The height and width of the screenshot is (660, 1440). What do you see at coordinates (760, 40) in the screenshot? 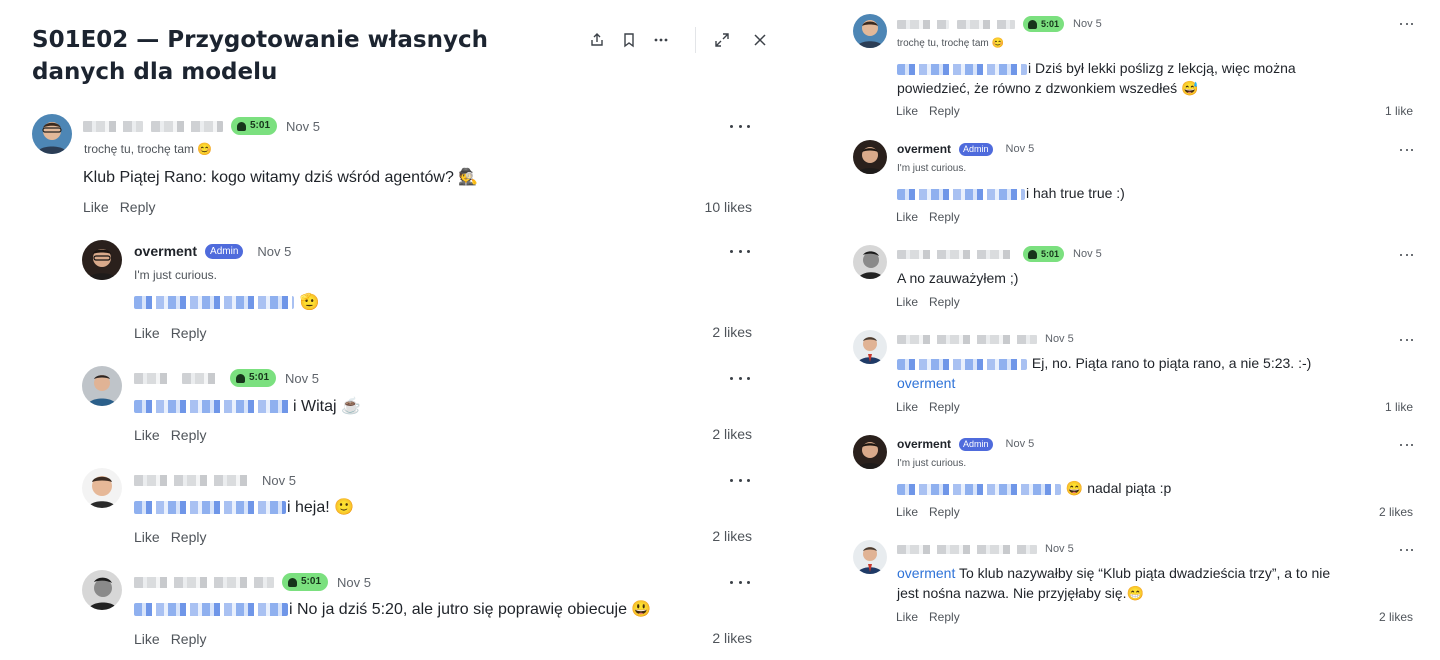
I see `close-icon` at bounding box center [760, 40].